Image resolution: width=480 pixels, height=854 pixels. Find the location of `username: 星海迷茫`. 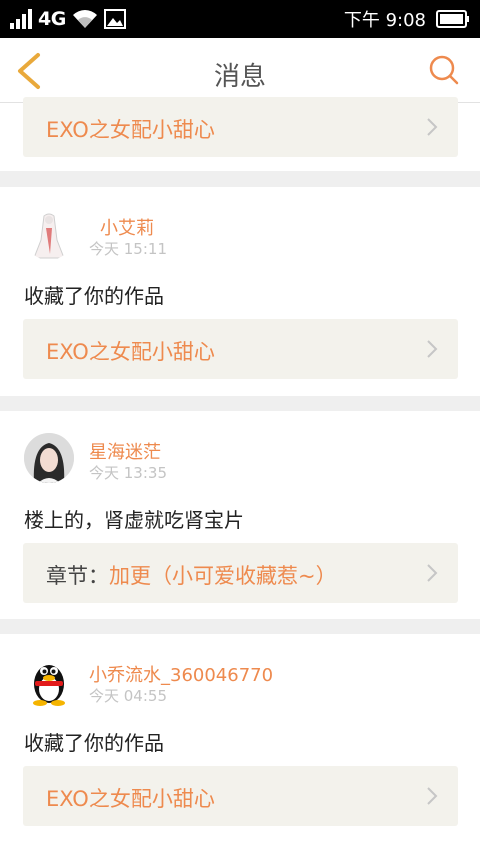

username: 星海迷茫 is located at coordinates (125, 451).